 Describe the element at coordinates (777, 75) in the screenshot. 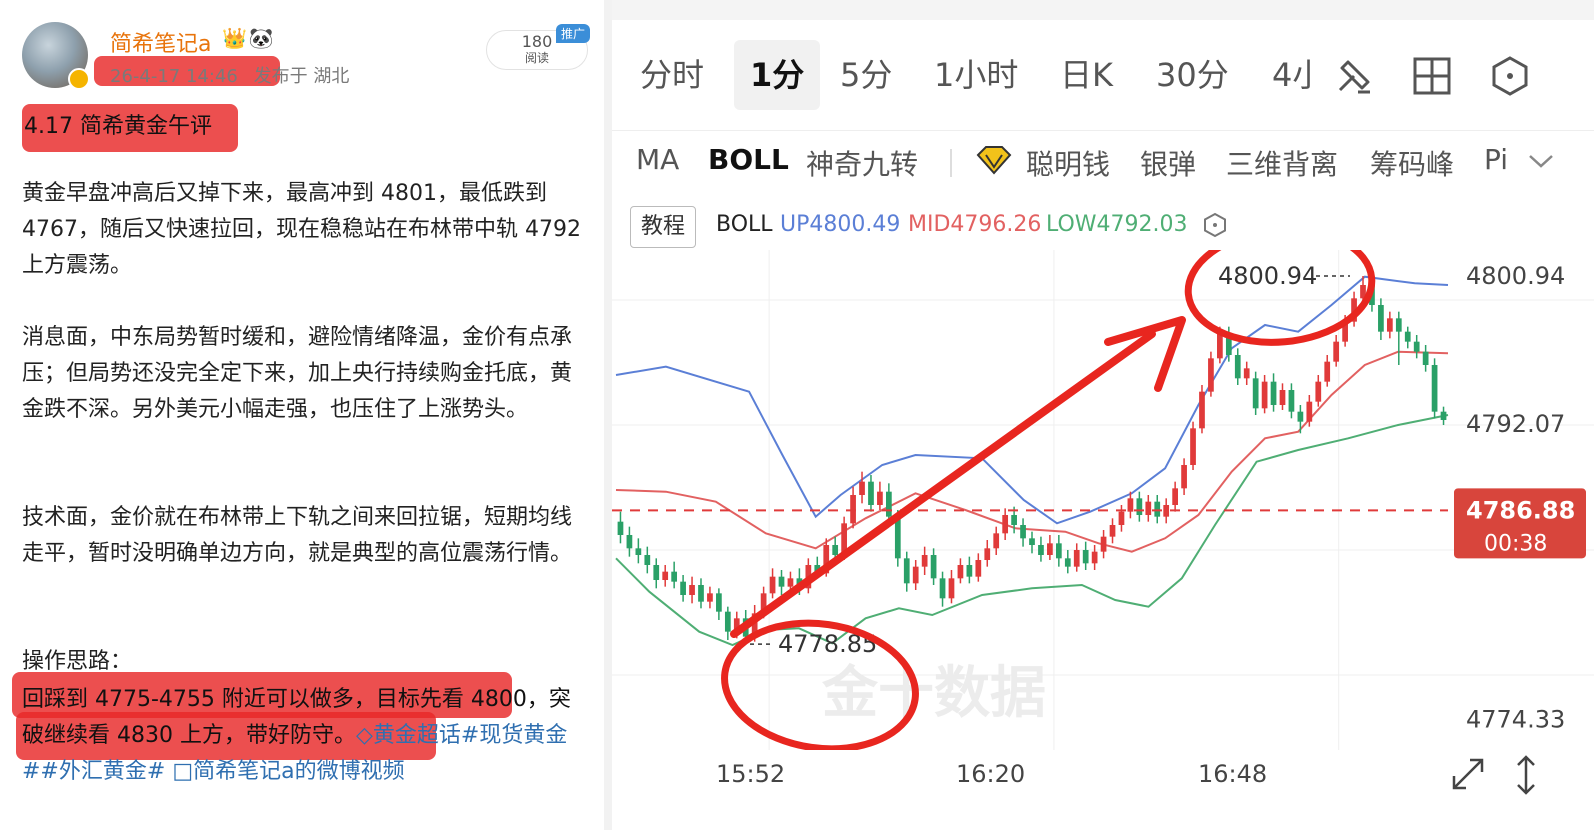

I see `tab-1min: 1分` at that location.